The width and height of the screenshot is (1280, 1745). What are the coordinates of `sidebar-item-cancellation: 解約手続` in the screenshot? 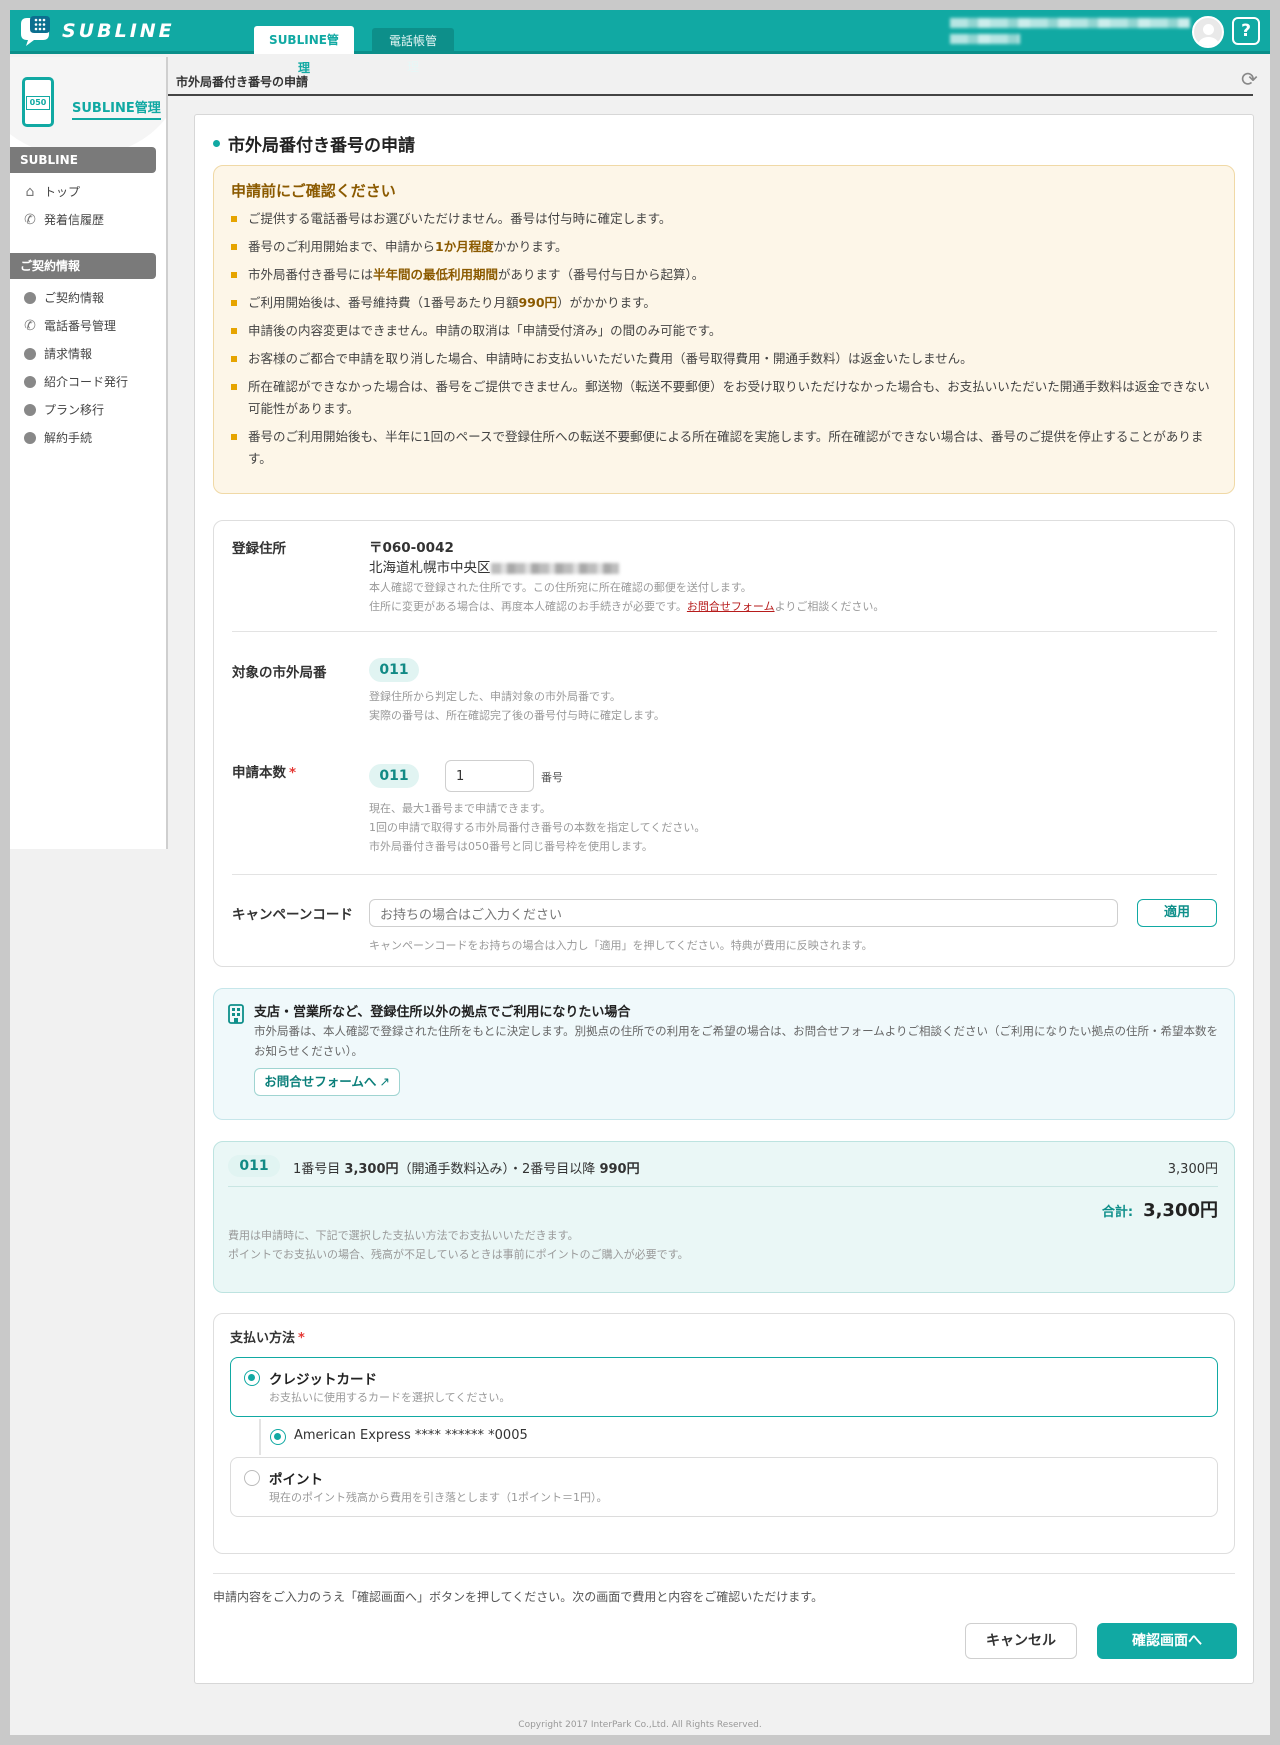 It's located at (57, 437).